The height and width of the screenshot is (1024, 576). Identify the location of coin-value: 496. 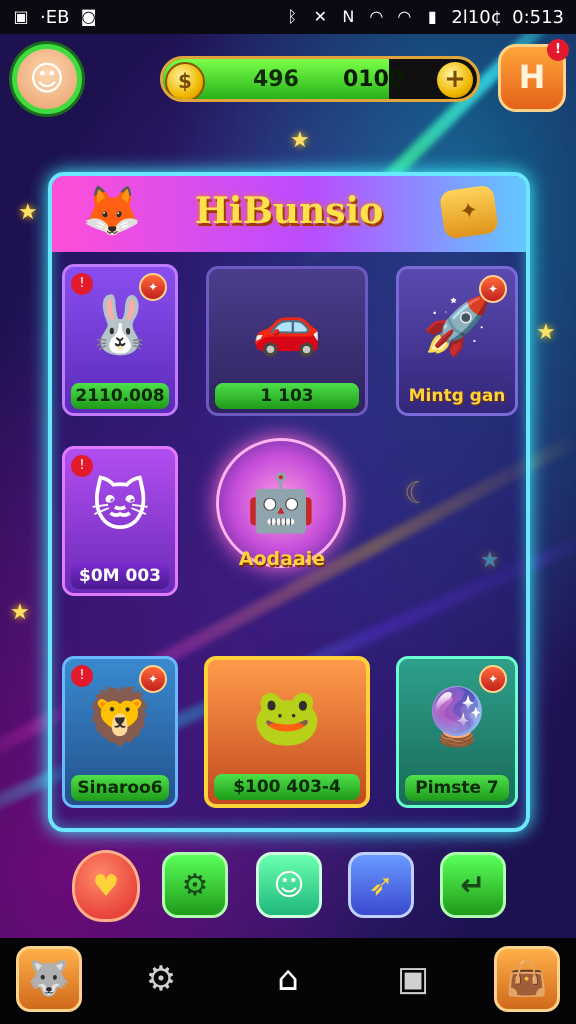
(276, 79).